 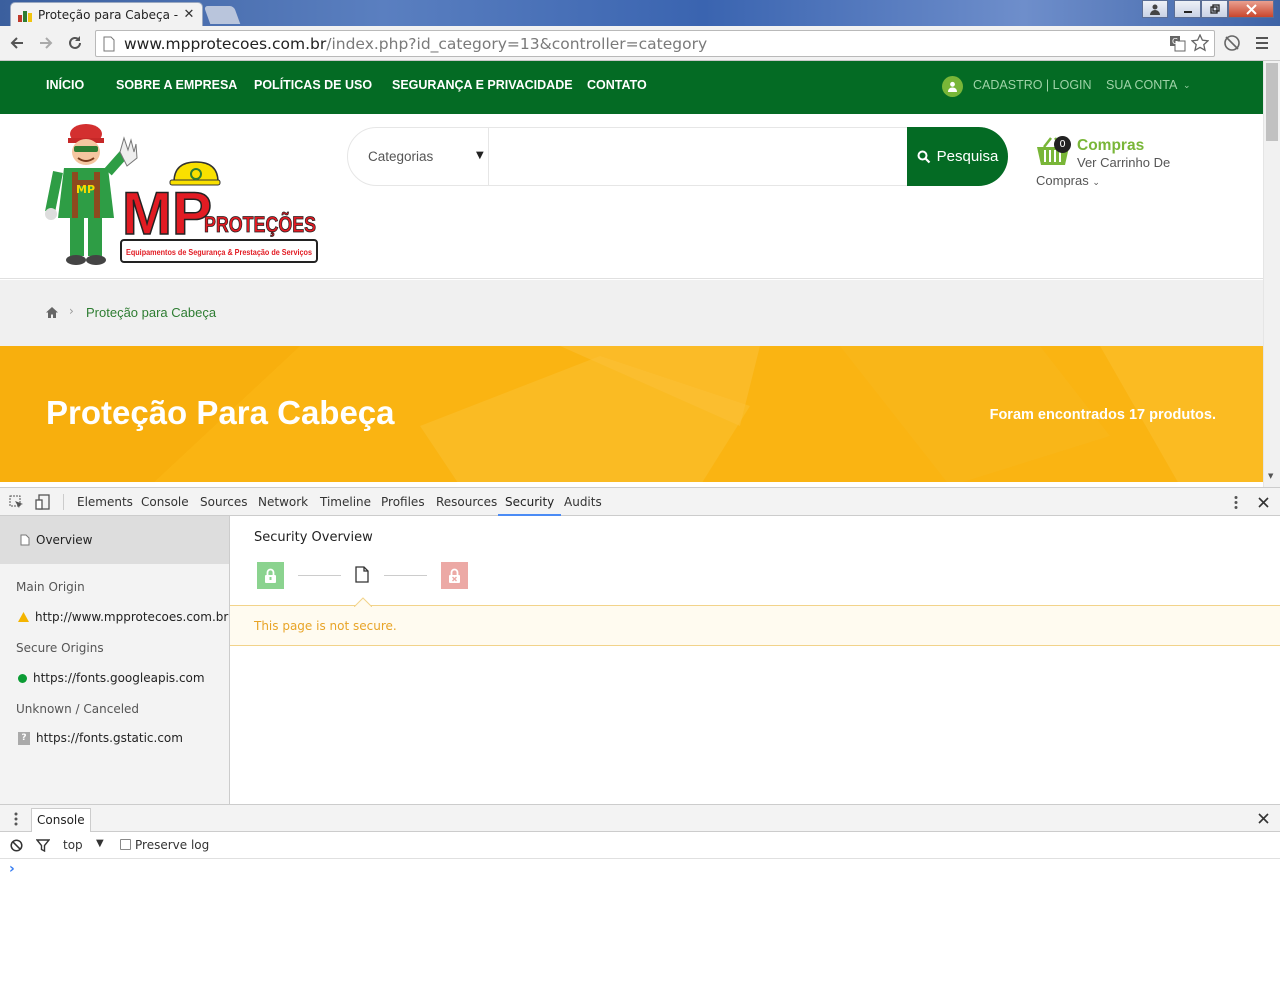 I want to click on cart-view-link: Ver Carrinho De, so click(x=1123, y=162).